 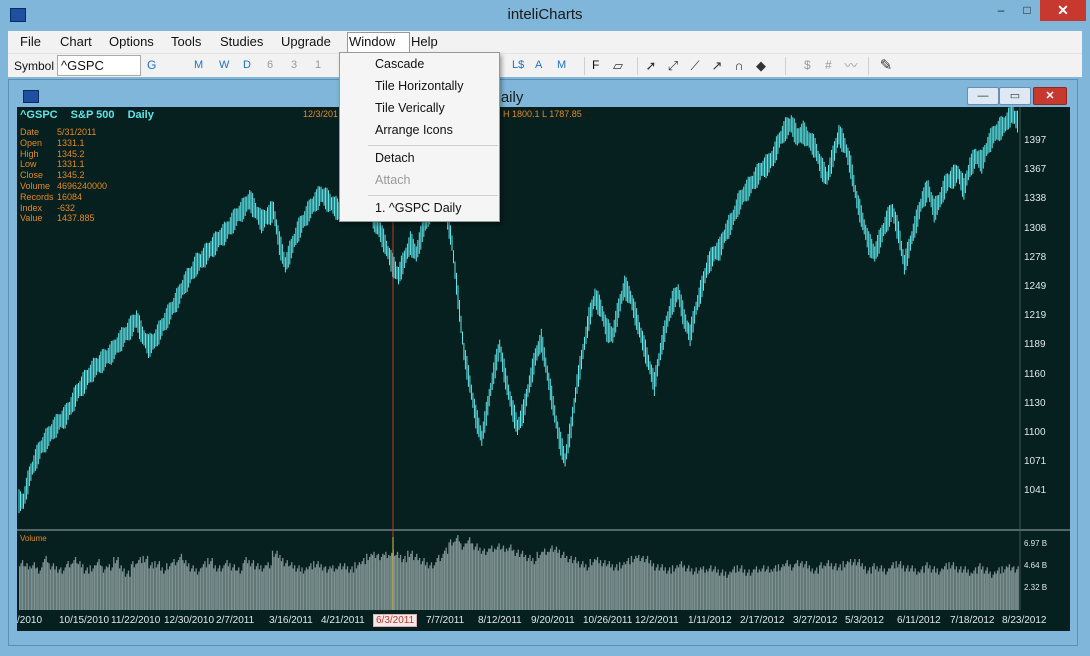 I want to click on menu-window: Window, so click(x=372, y=41).